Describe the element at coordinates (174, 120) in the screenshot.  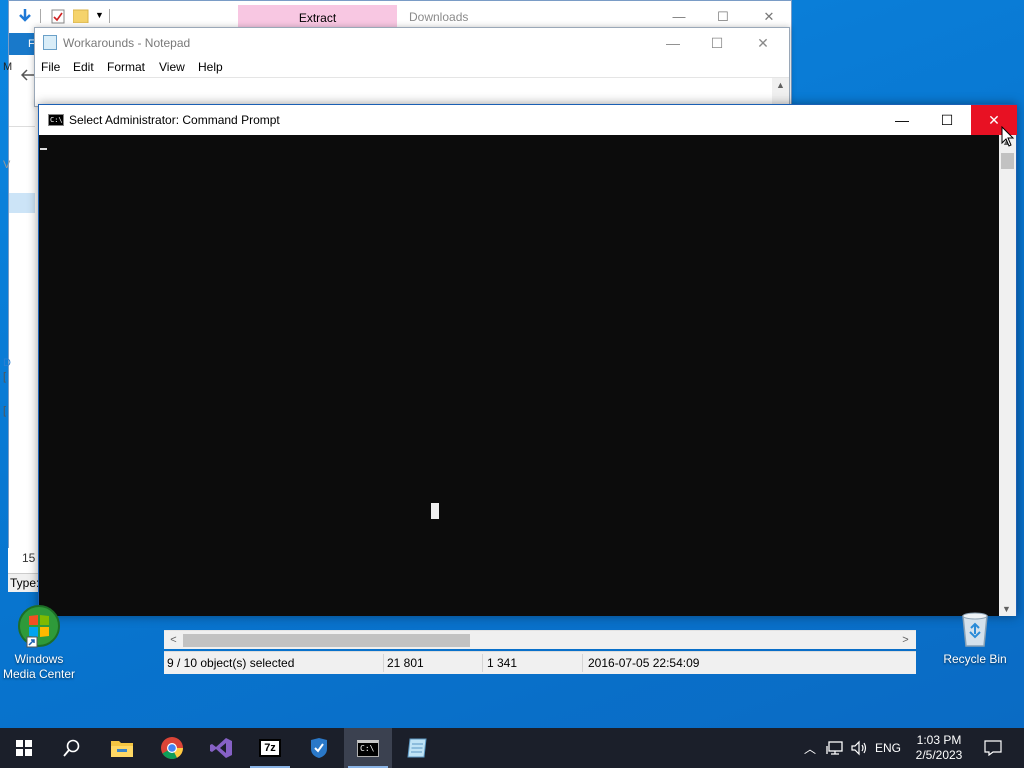
I see `cmd-title: Select Administrator: Command Prompt` at that location.